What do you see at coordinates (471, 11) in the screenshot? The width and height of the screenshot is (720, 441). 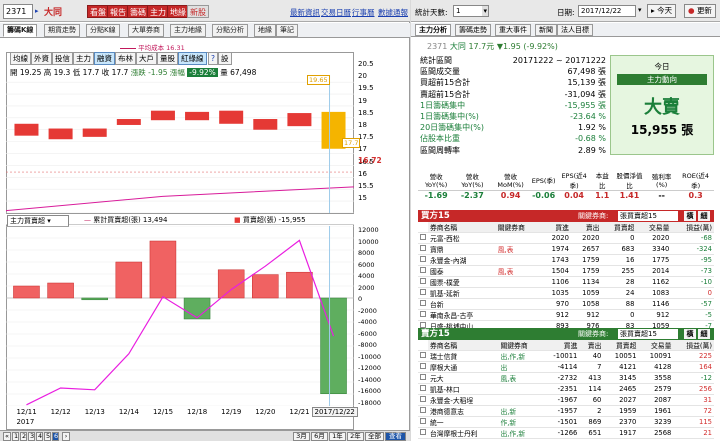 I see `days-select: 1 ▾` at bounding box center [471, 11].